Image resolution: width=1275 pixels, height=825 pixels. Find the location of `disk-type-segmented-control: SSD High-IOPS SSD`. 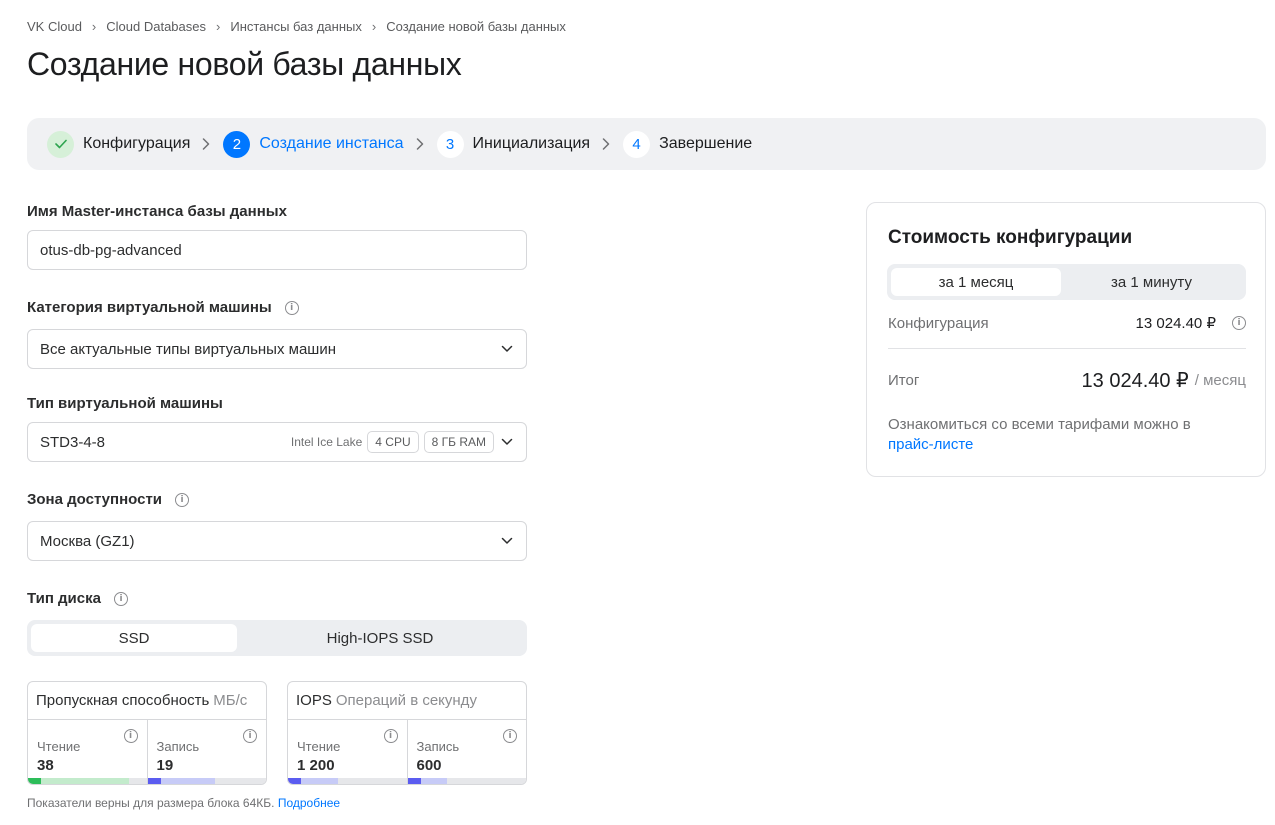

disk-type-segmented-control: SSD High-IOPS SSD is located at coordinates (277, 638).